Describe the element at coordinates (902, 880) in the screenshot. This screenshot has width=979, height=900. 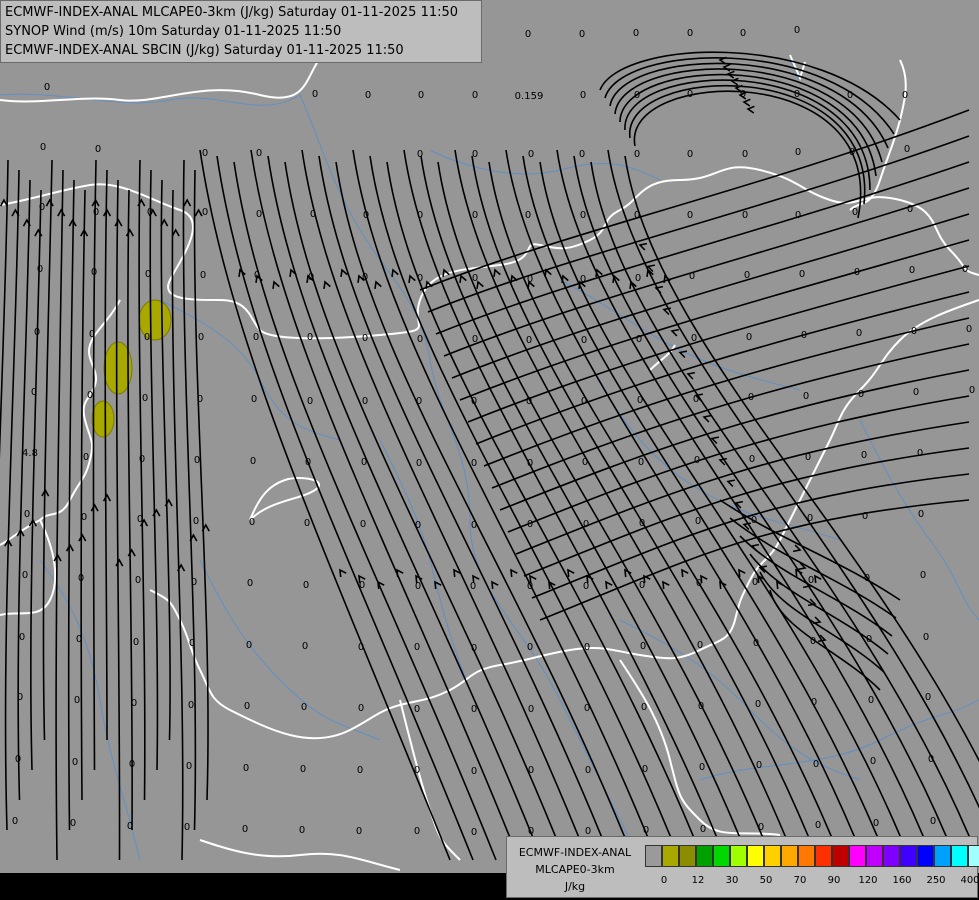
I see `legend-tick-label: 160` at that location.